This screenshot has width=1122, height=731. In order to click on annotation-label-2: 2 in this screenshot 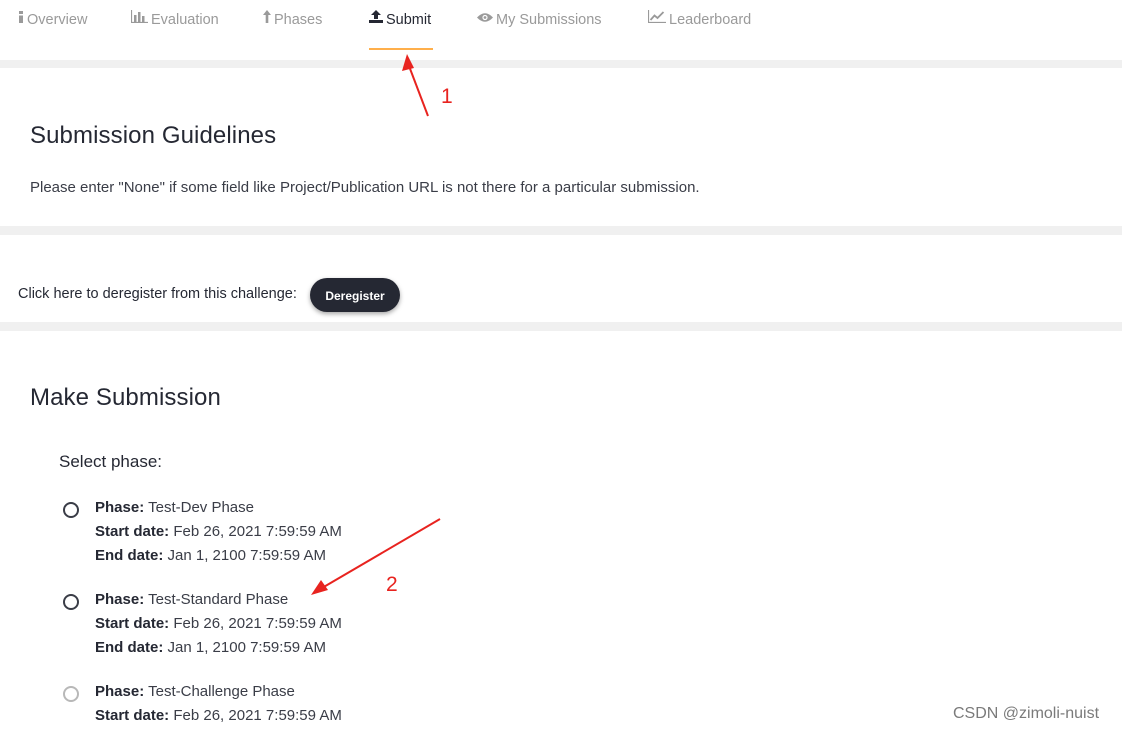, I will do `click(392, 584)`.